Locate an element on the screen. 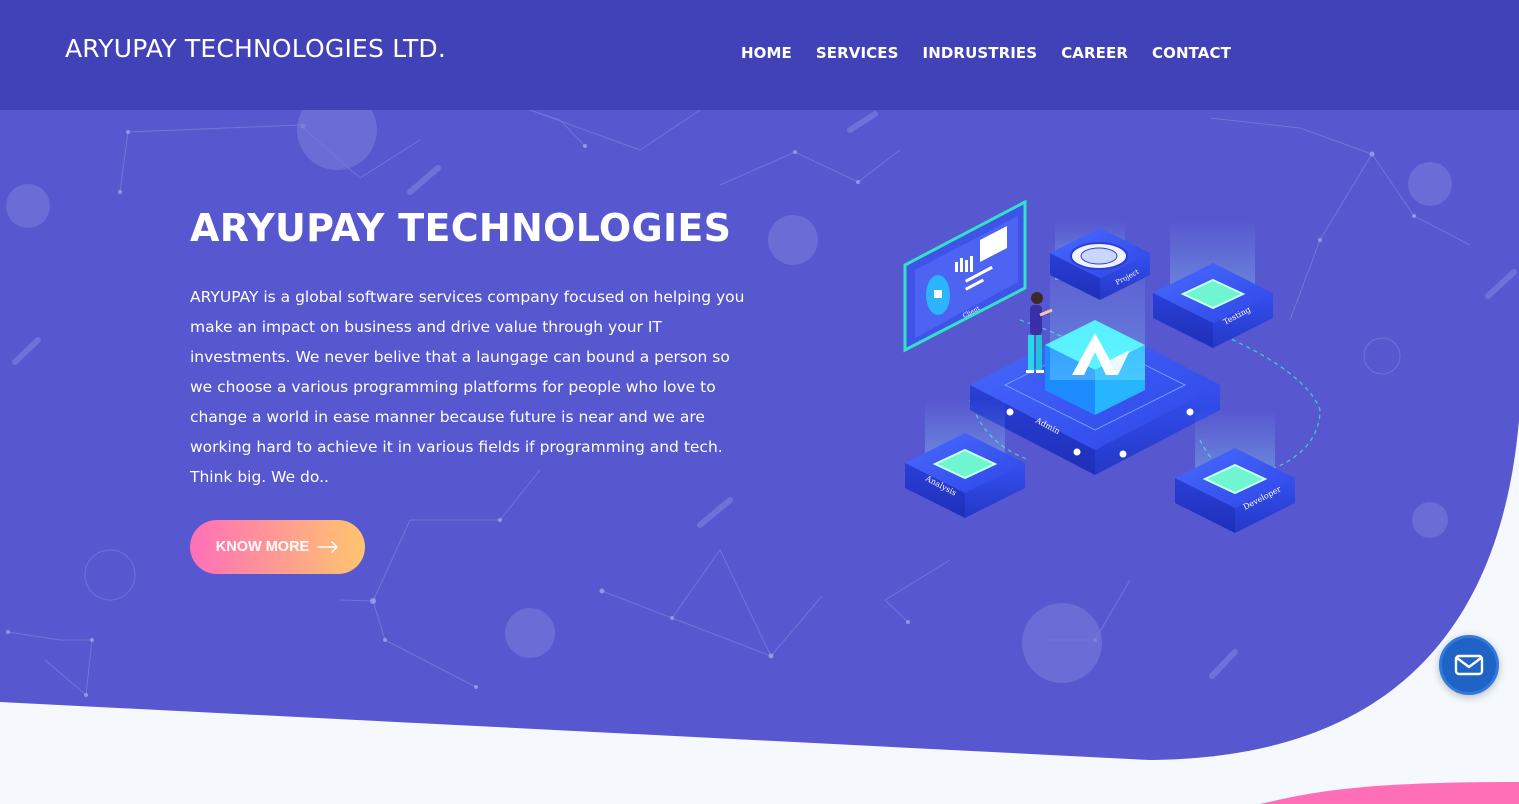 The image size is (1519, 804). mail-icon is located at coordinates (1469, 665).